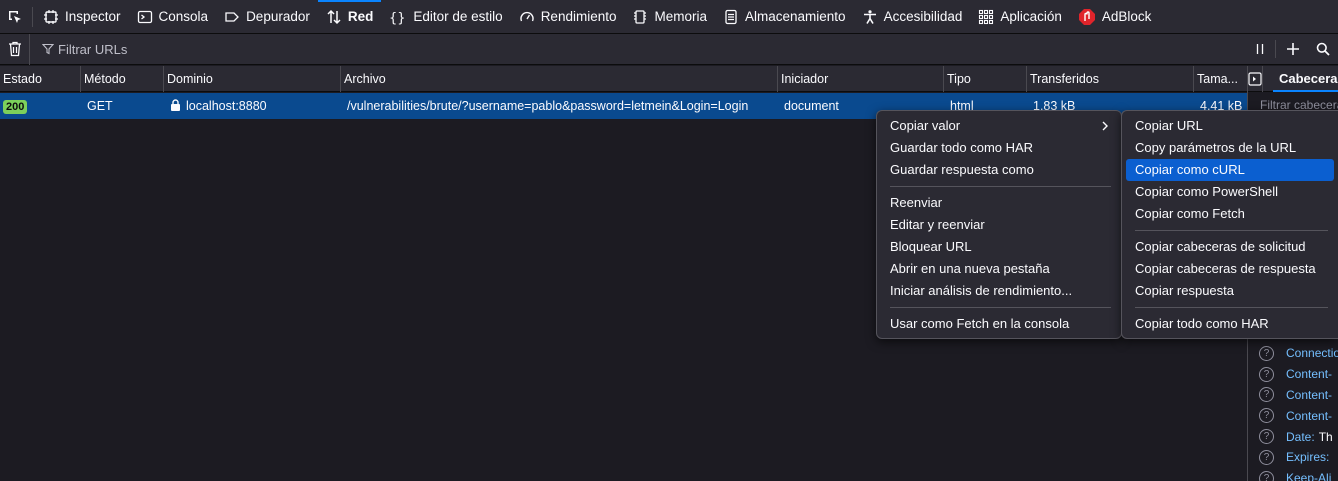 The image size is (1338, 481). What do you see at coordinates (1105, 126) in the screenshot?
I see `chevron-right-icon` at bounding box center [1105, 126].